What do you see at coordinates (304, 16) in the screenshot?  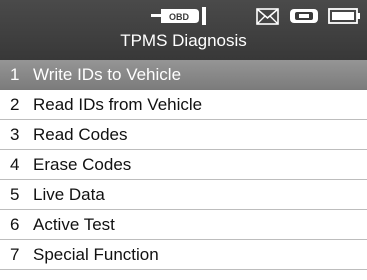 I see `vci-connection-icon` at bounding box center [304, 16].